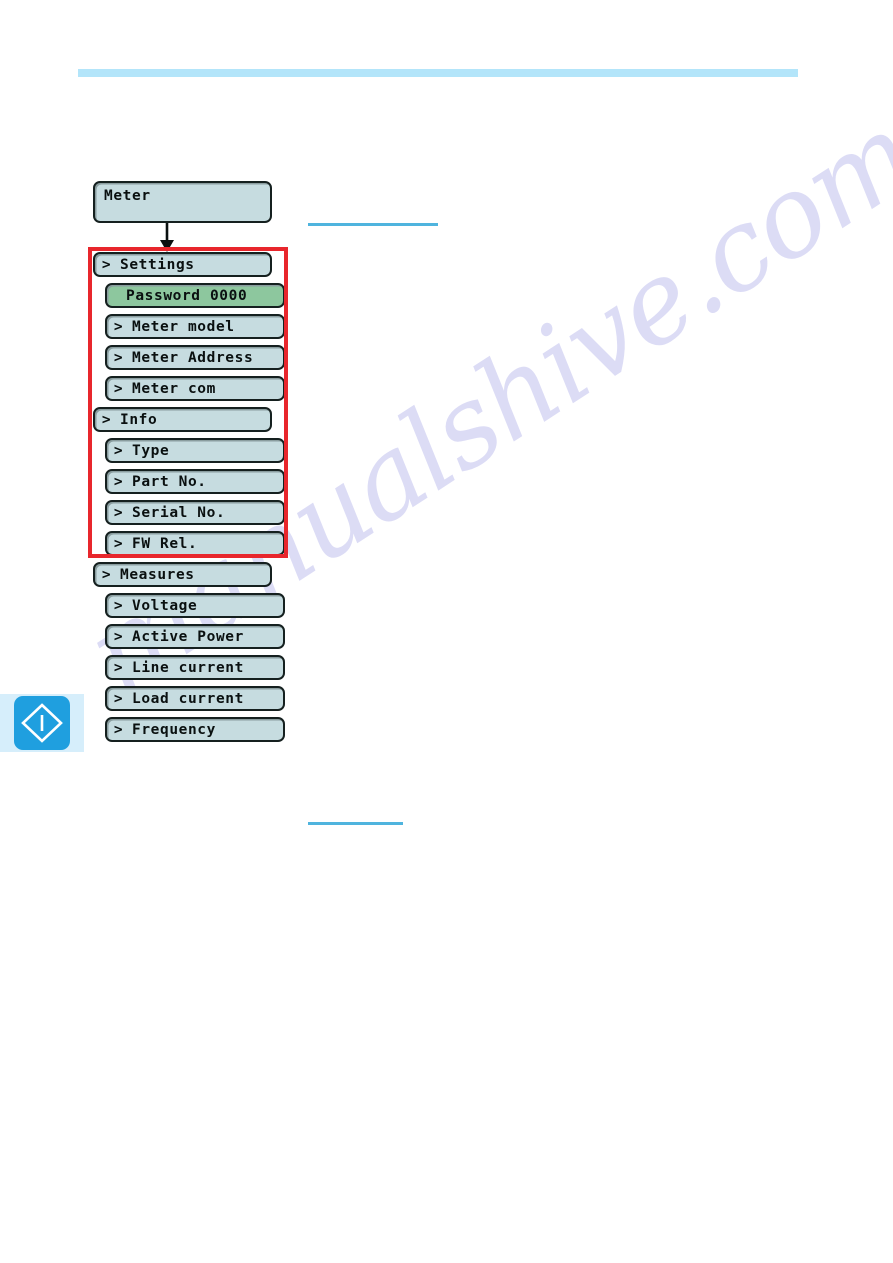 This screenshot has height=1263, width=893. I want to click on menu-node-label: Settings, so click(157, 264).